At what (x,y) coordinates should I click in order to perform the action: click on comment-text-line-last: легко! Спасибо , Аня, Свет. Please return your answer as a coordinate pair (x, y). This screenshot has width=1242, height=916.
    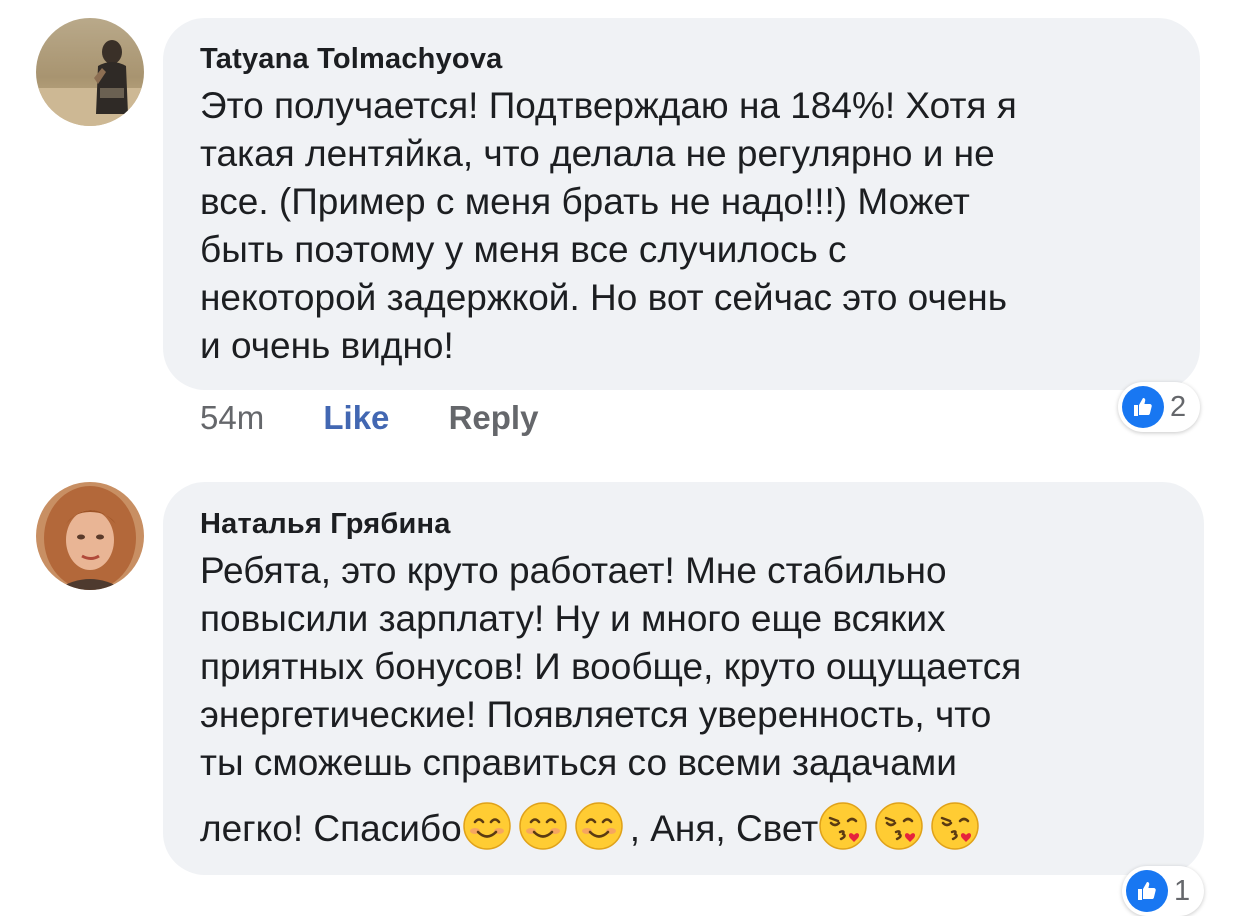
    Looking at the image, I should click on (685, 827).